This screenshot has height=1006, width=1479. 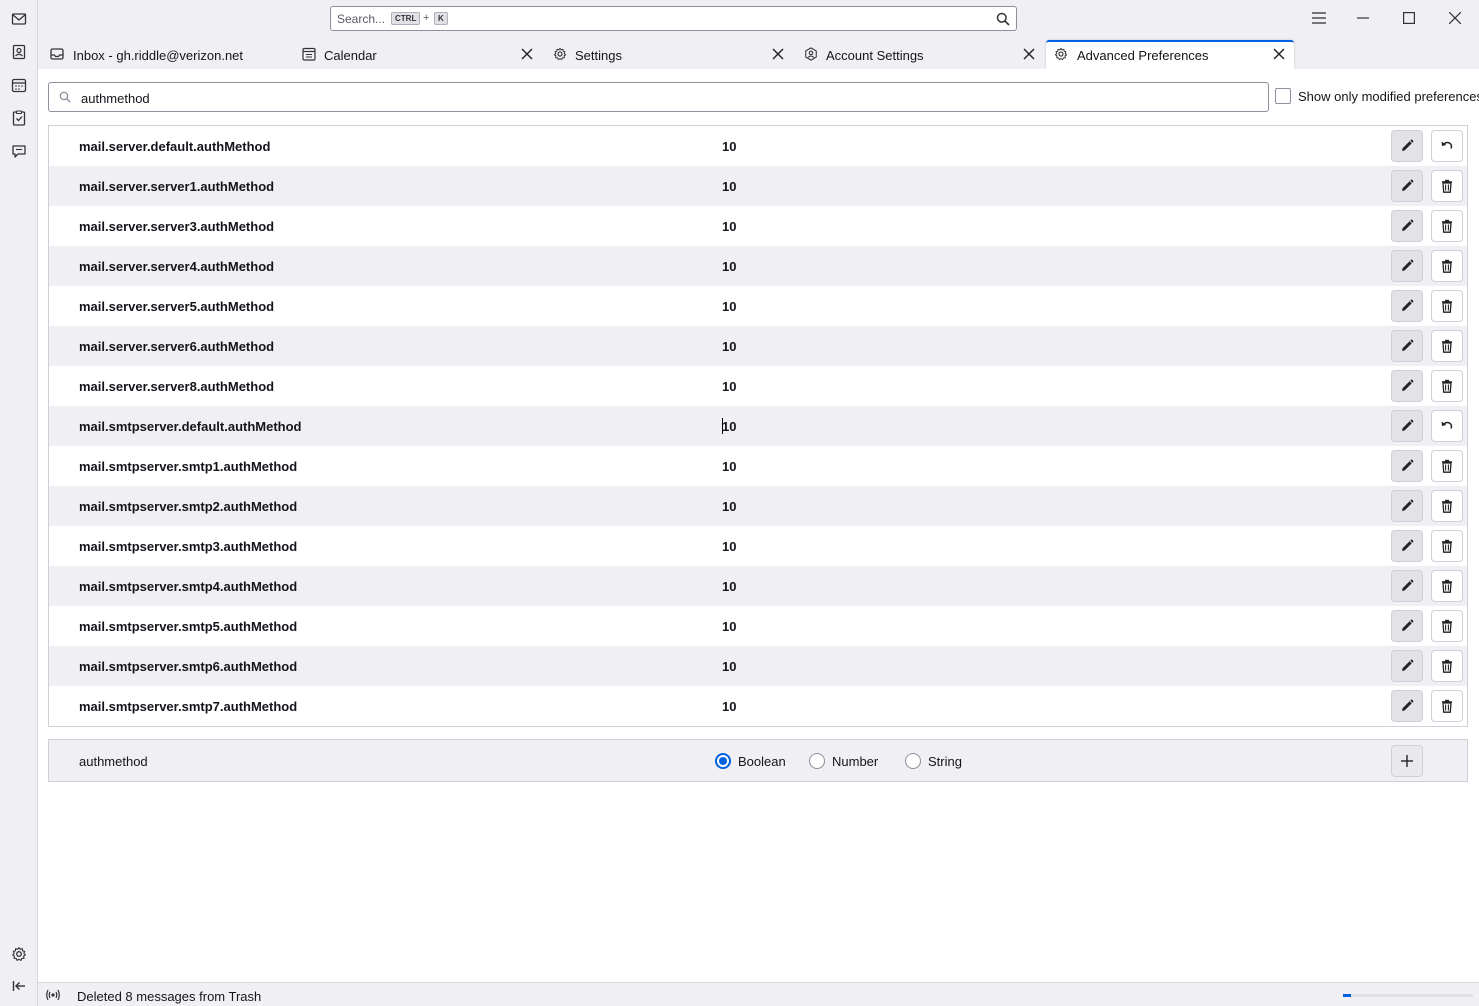 I want to click on pref-row: mail.smtpserver.smtp2.authMethod 10, so click(x=758, y=506).